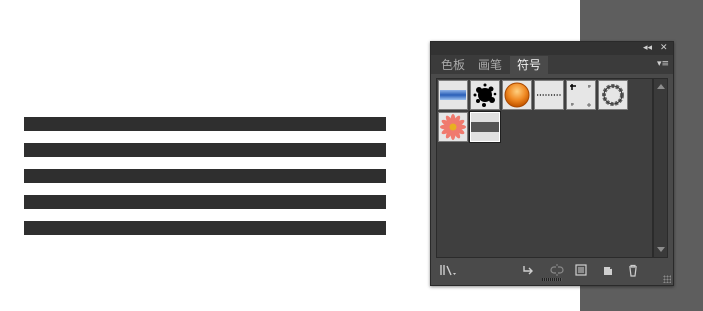 Image resolution: width=703 pixels, height=311 pixels. What do you see at coordinates (453, 65) in the screenshot?
I see `tab-swatches: 色板` at bounding box center [453, 65].